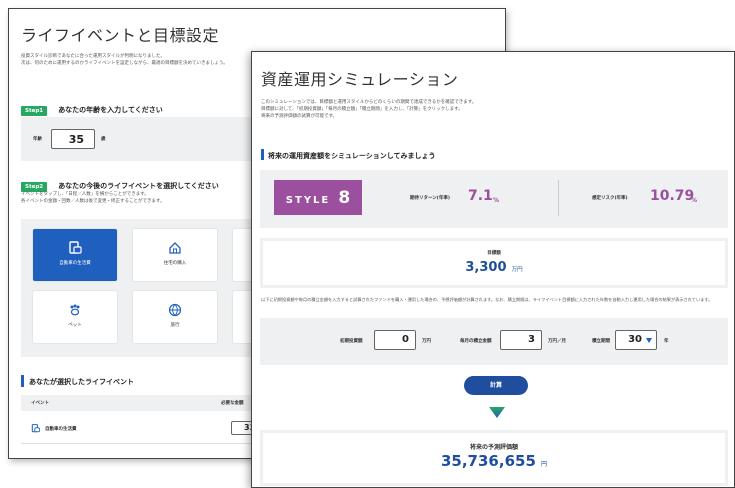  What do you see at coordinates (22, 381) in the screenshot?
I see `selected-section-bar` at bounding box center [22, 381].